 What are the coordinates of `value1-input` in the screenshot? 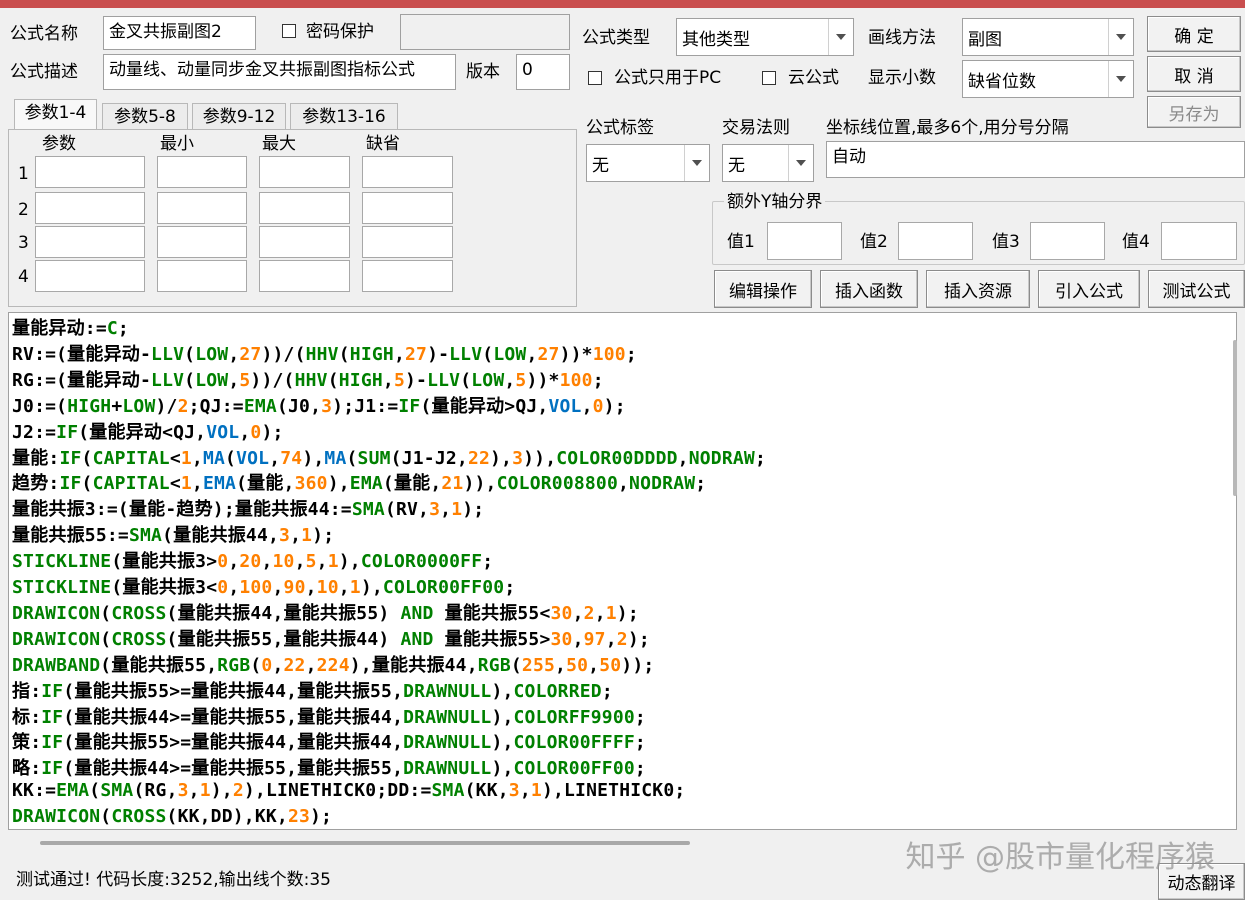 It's located at (804, 241).